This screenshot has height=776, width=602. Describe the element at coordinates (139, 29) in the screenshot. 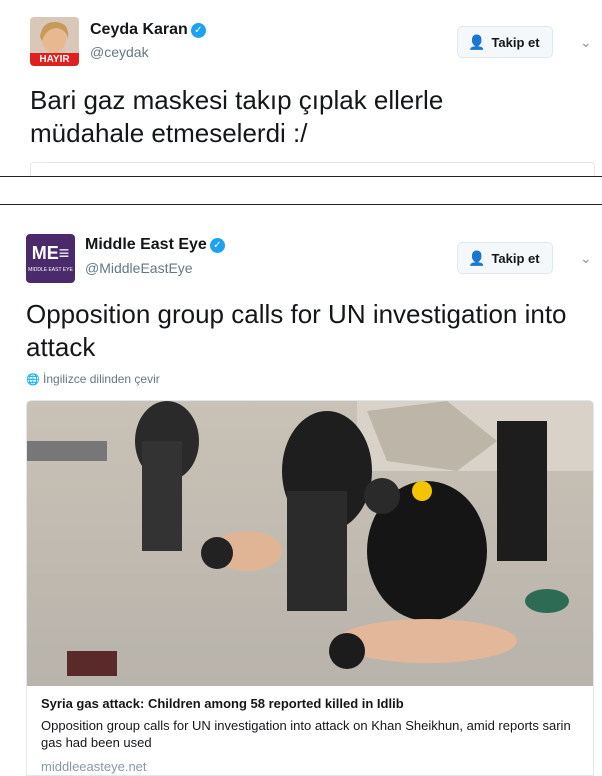

I see `author-name-text: Ceyda Karan` at that location.